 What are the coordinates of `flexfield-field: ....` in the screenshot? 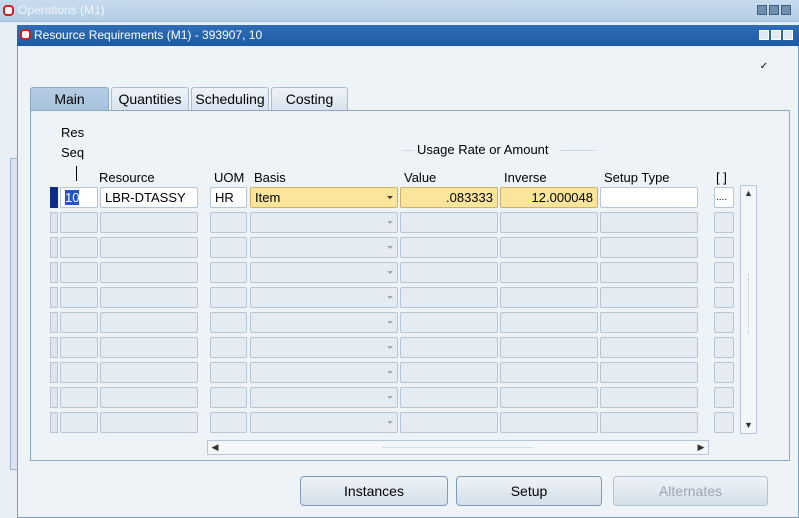 It's located at (724, 197).